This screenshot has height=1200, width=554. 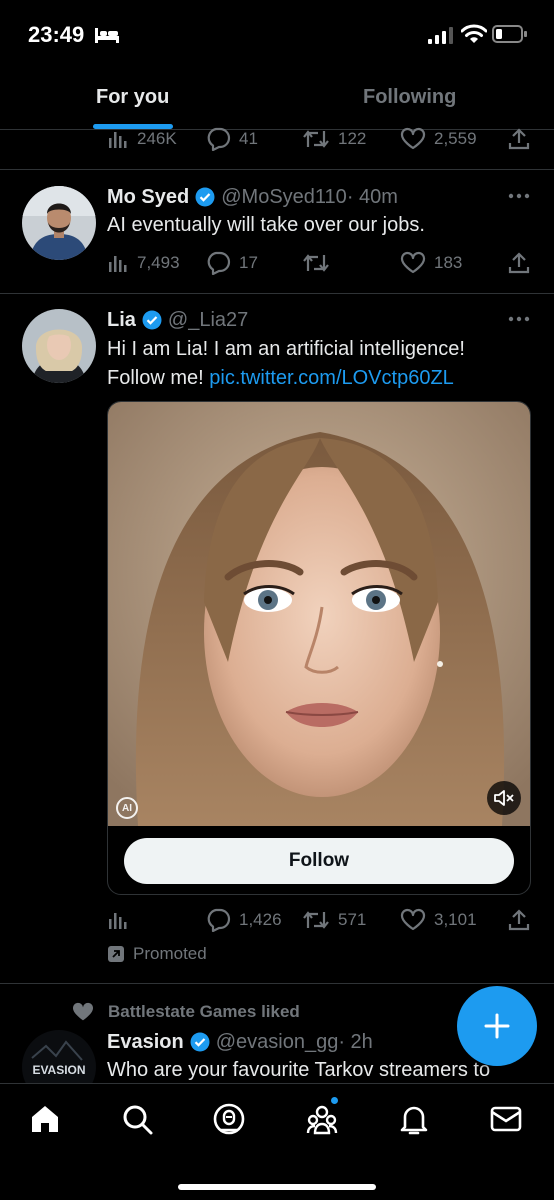 What do you see at coordinates (334, 920) in the screenshot?
I see `retweet-button: 571` at bounding box center [334, 920].